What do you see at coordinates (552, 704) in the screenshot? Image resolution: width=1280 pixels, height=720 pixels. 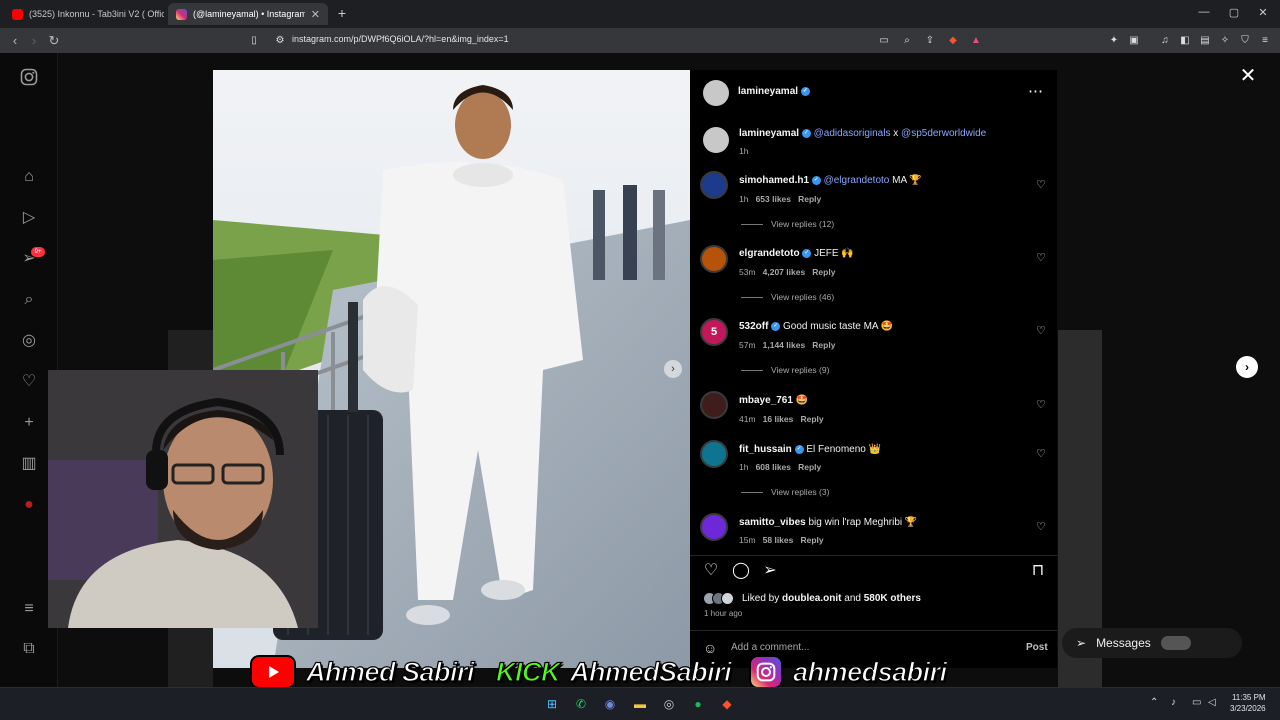 I see `windows-start-icon: ⊞` at bounding box center [552, 704].